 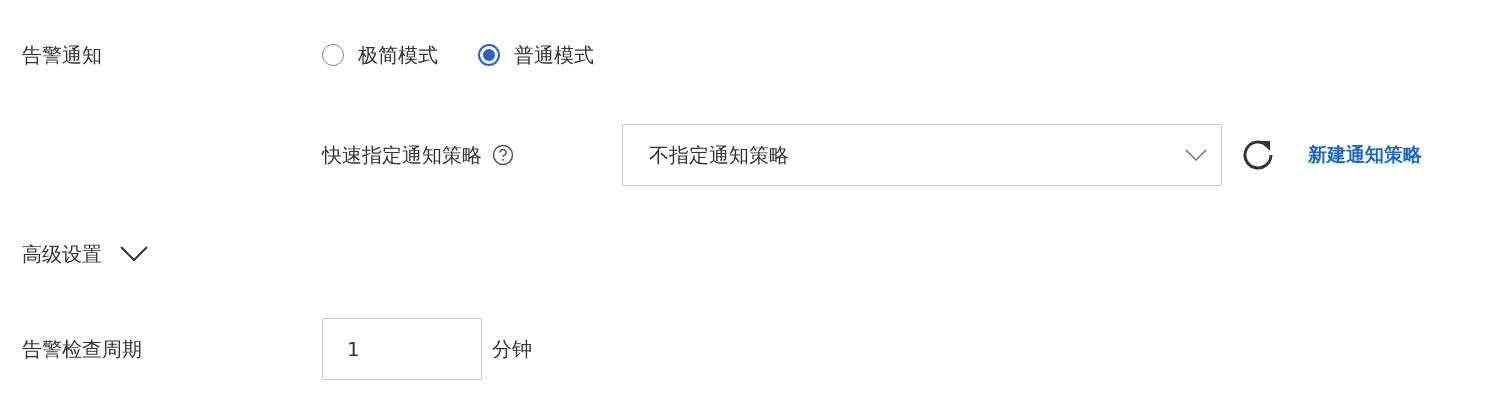 What do you see at coordinates (512, 349) in the screenshot?
I see `unit-label: 分钟` at bounding box center [512, 349].